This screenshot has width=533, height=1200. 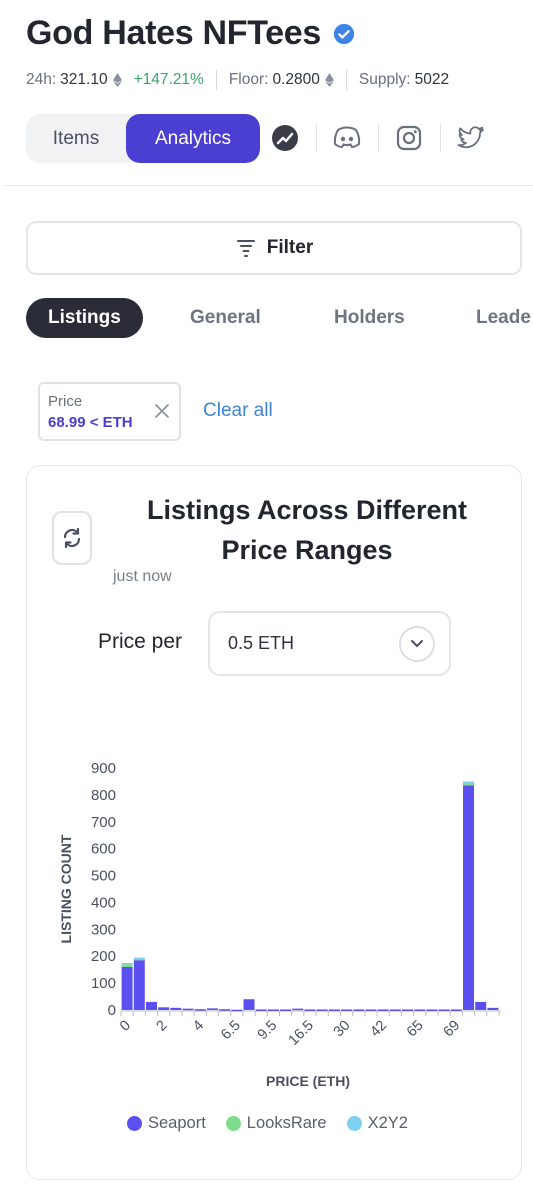 What do you see at coordinates (384, 79) in the screenshot?
I see `supply-label: Supply:` at bounding box center [384, 79].